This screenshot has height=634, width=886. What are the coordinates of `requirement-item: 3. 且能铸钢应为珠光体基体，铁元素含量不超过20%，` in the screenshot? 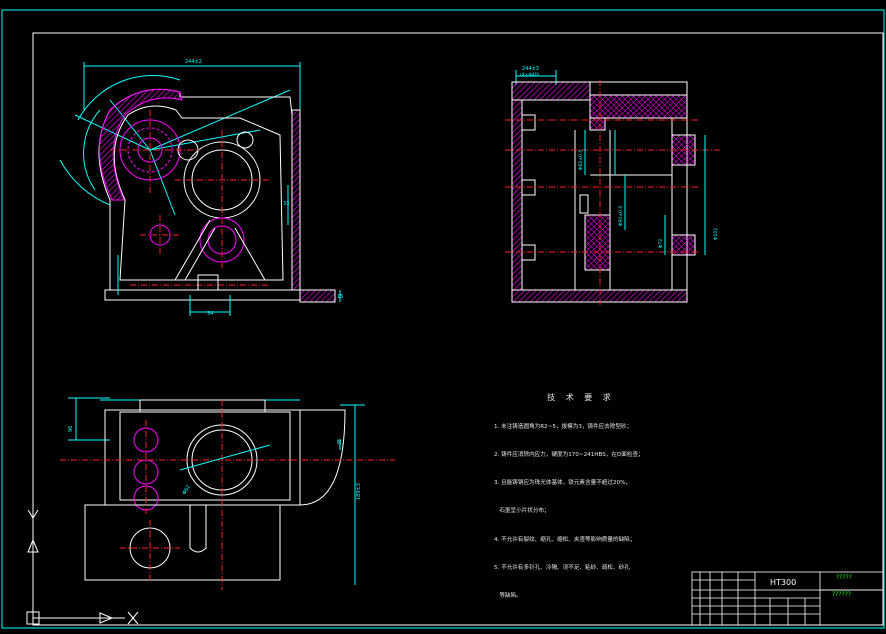 It's located at (563, 483).